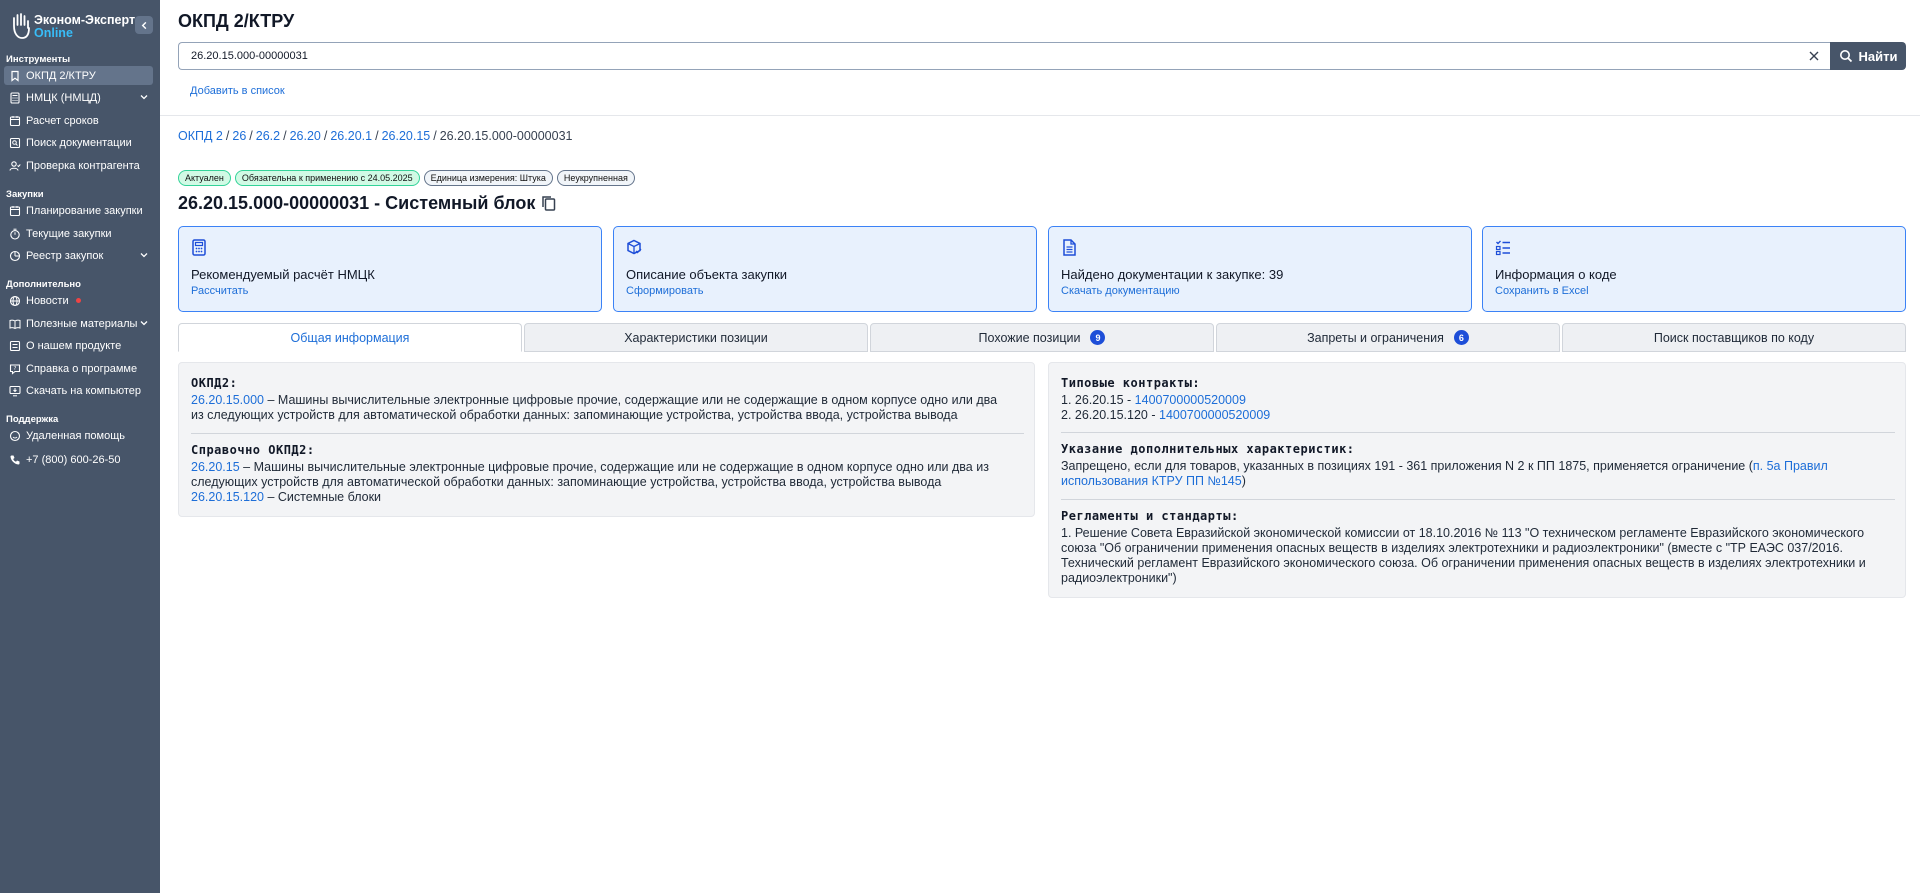 The image size is (1920, 893). I want to click on breadcrumb-link: 26, so click(239, 136).